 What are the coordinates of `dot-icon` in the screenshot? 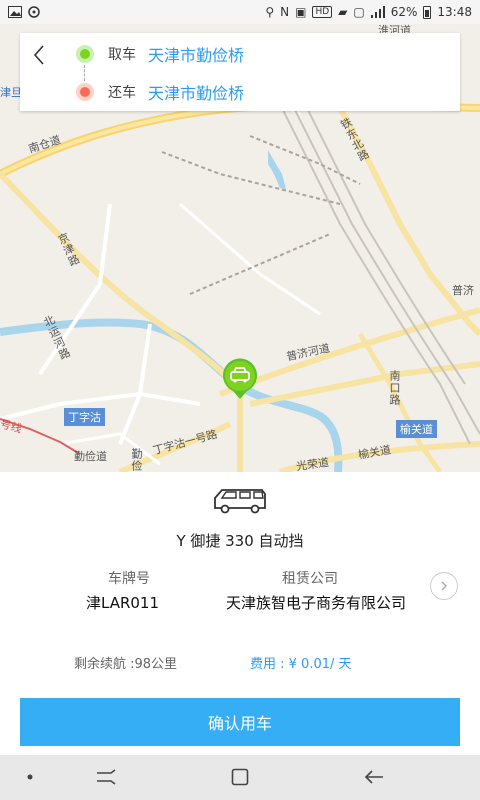 It's located at (30, 777).